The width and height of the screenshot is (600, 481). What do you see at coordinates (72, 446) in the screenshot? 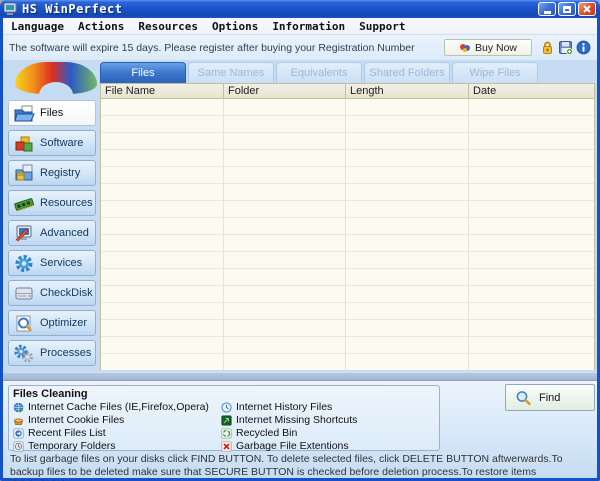
I see `option-label: Temporary Folders` at bounding box center [72, 446].